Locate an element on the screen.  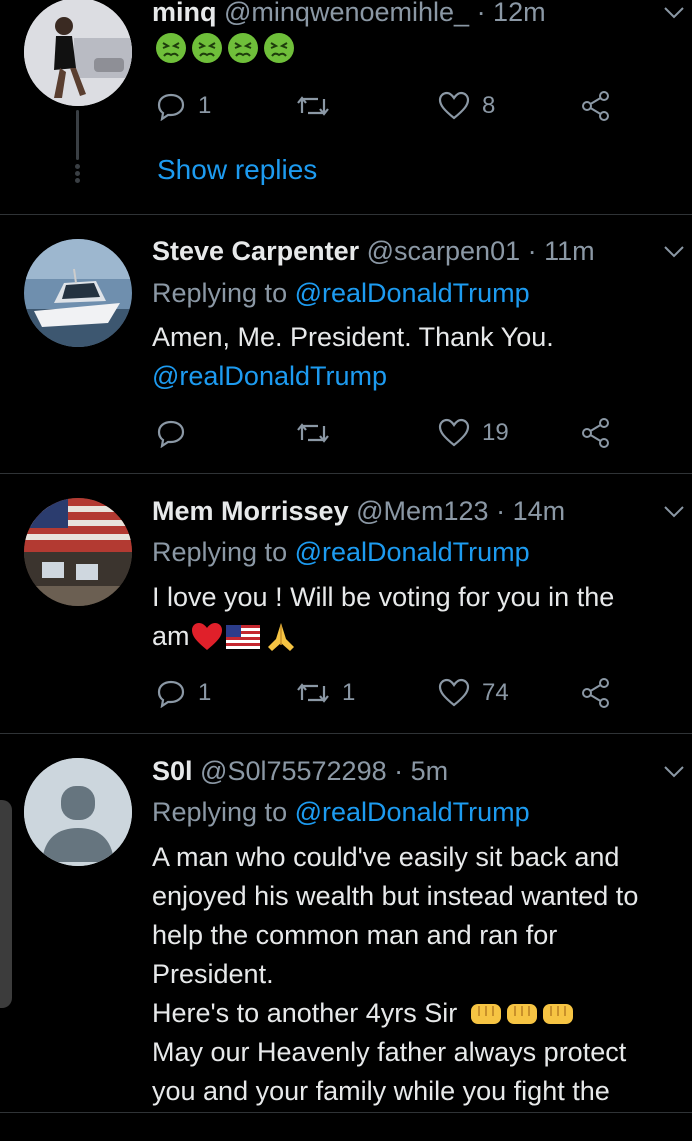
tweet-text-line-emoji: Here's to another 4yrs Sir is located at coordinates (422, 1013).